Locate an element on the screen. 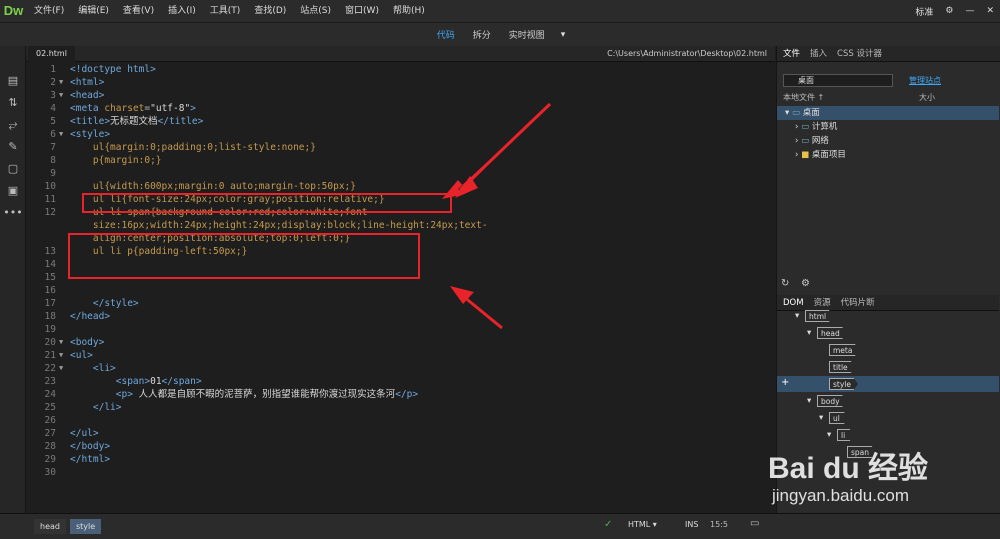  chevron-down-icon: ▾ is located at coordinates (563, 35).